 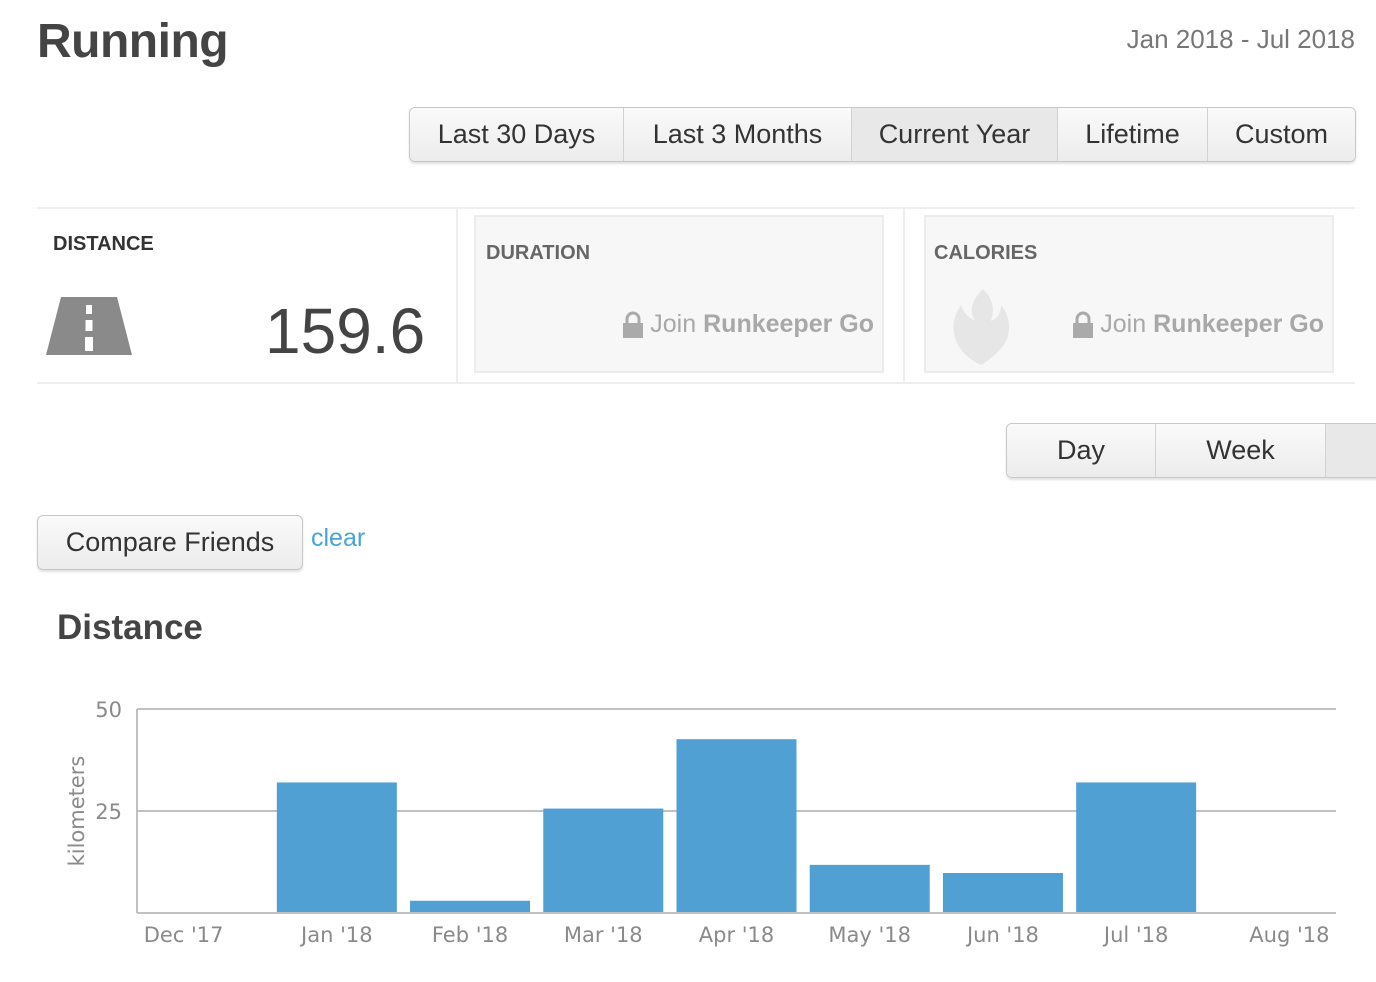 I want to click on duration-label: DURATION, so click(x=538, y=253).